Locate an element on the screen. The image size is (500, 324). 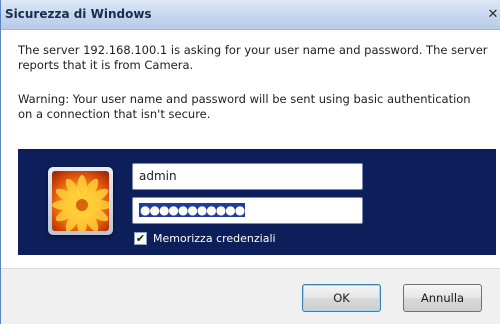
user-flower-avatar-icon is located at coordinates (80, 201).